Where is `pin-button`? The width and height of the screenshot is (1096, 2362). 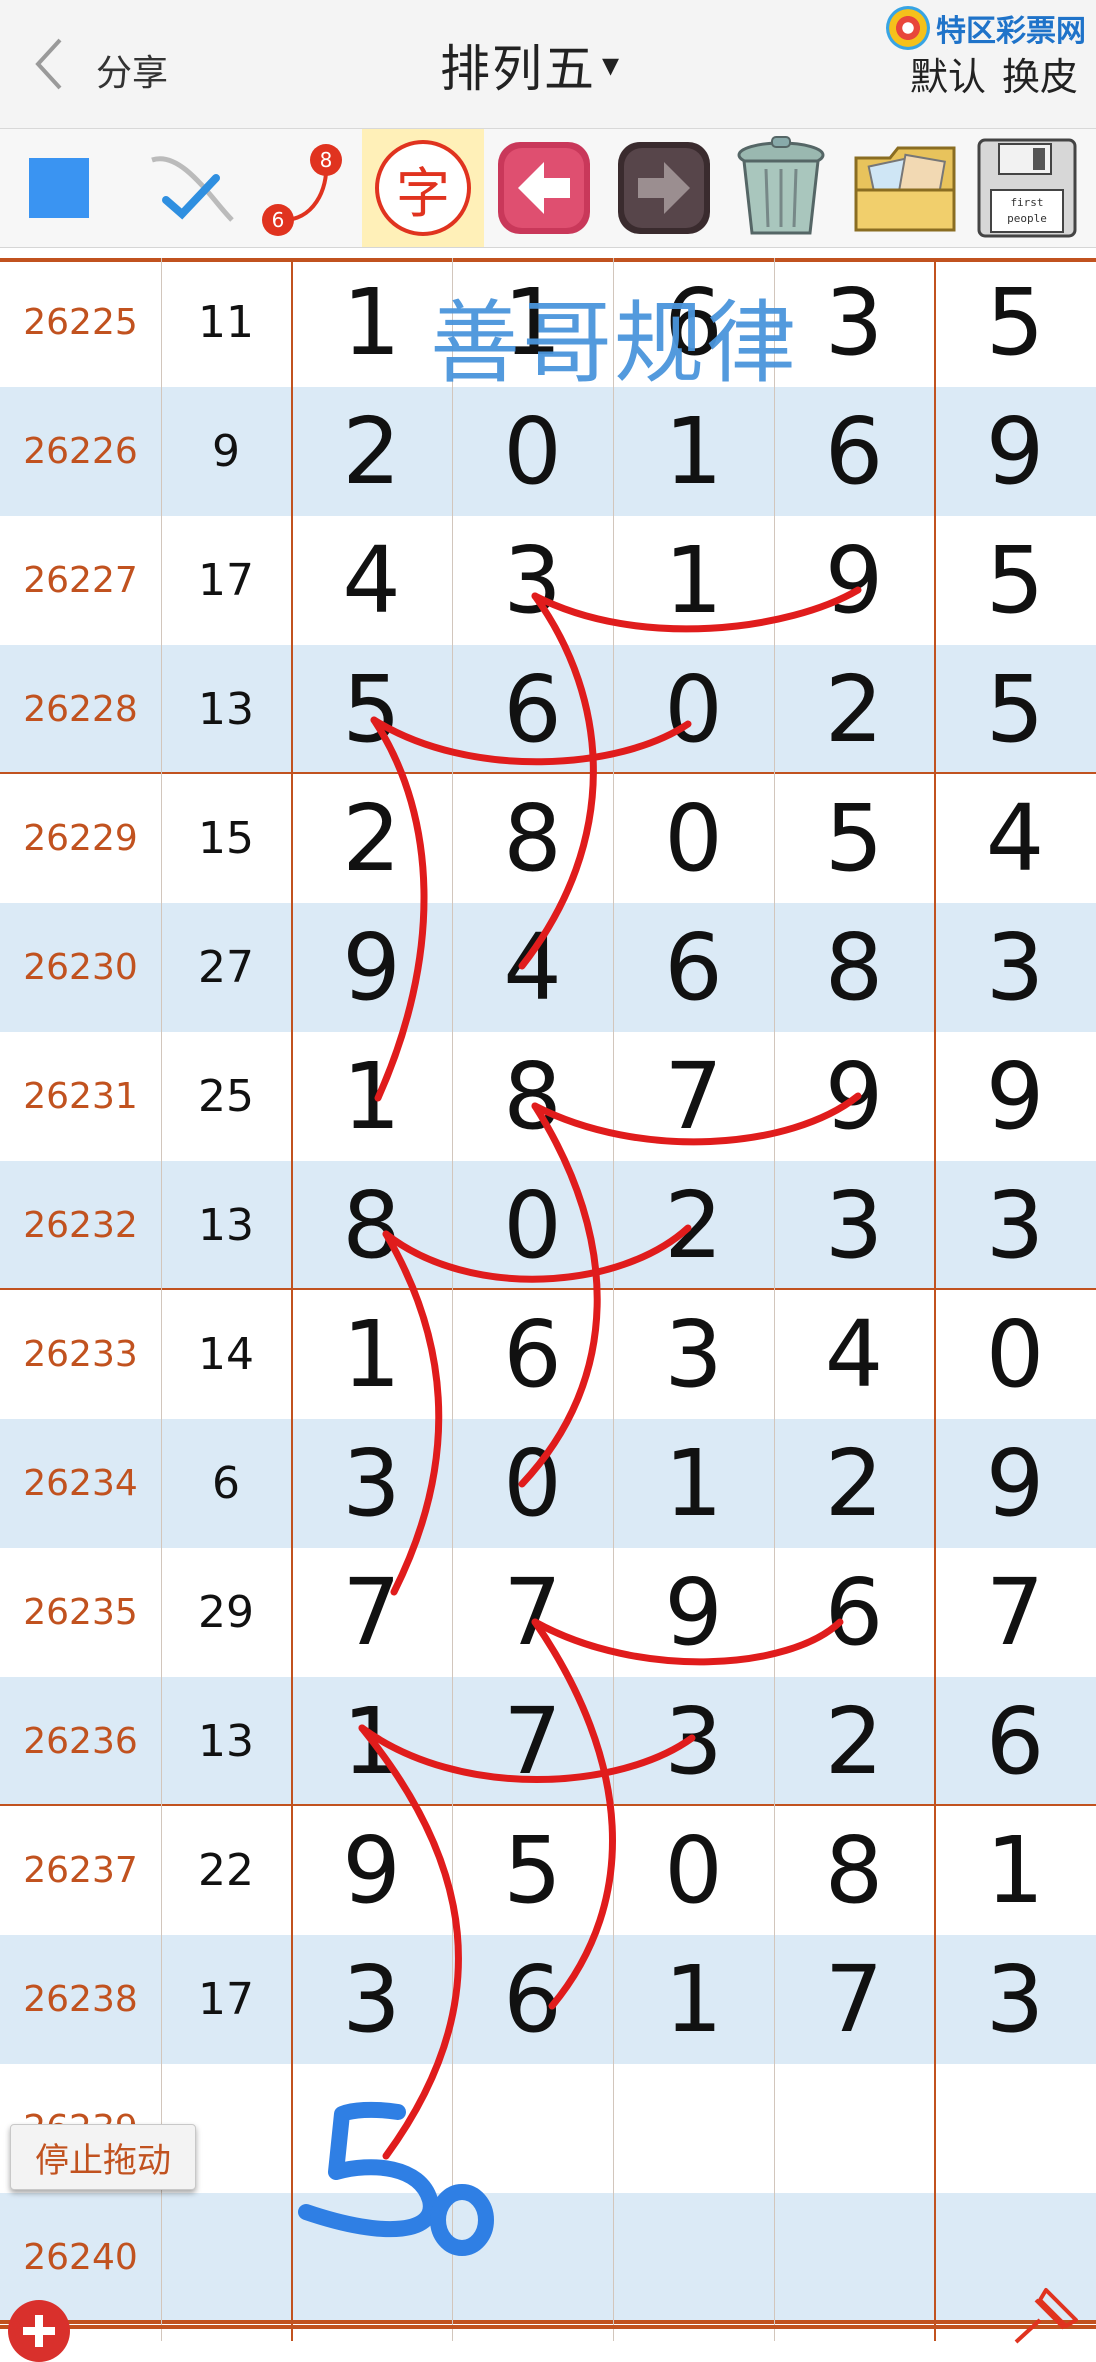 pin-button is located at coordinates (1046, 2317).